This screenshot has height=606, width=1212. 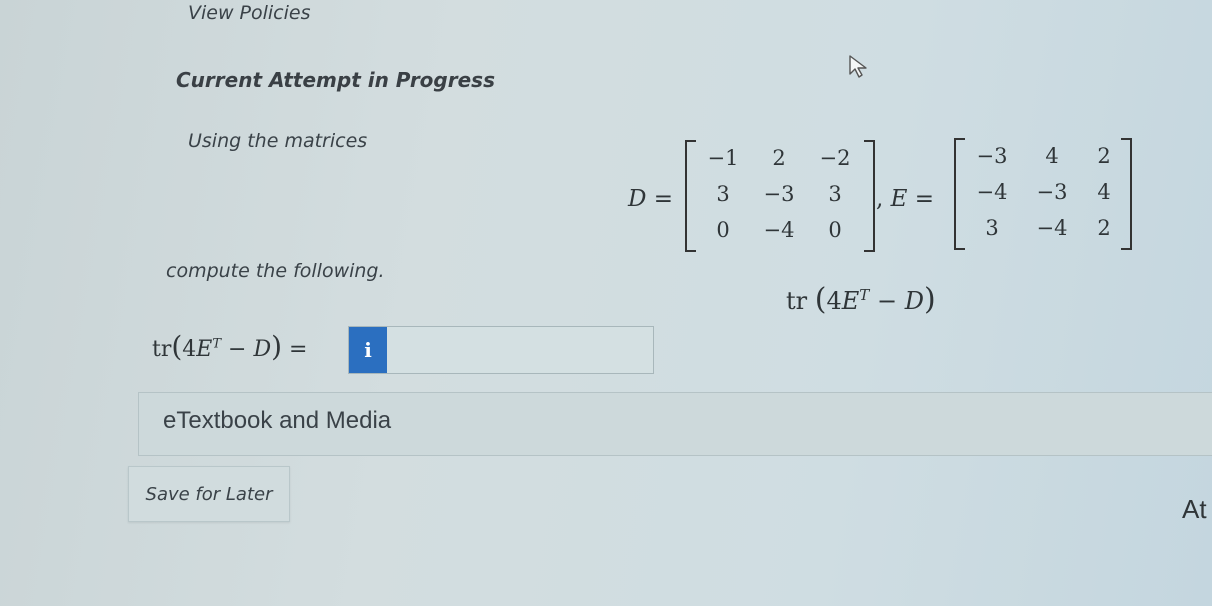 What do you see at coordinates (779, 158) in the screenshot?
I see `matrix-d-cell: 2` at bounding box center [779, 158].